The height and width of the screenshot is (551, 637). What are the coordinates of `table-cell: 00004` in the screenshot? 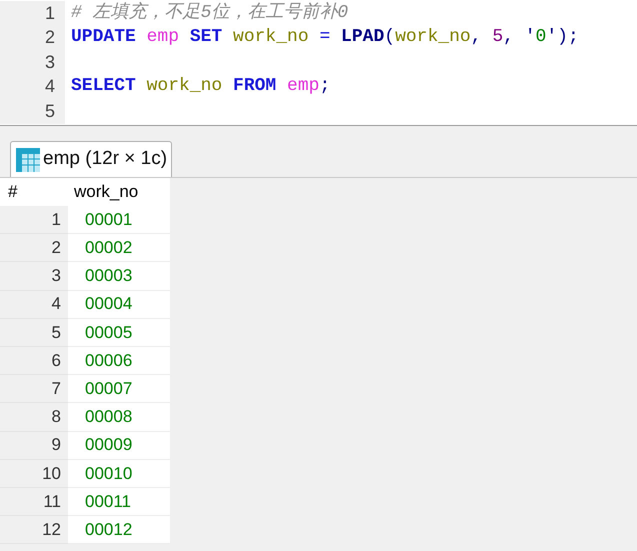 It's located at (119, 304).